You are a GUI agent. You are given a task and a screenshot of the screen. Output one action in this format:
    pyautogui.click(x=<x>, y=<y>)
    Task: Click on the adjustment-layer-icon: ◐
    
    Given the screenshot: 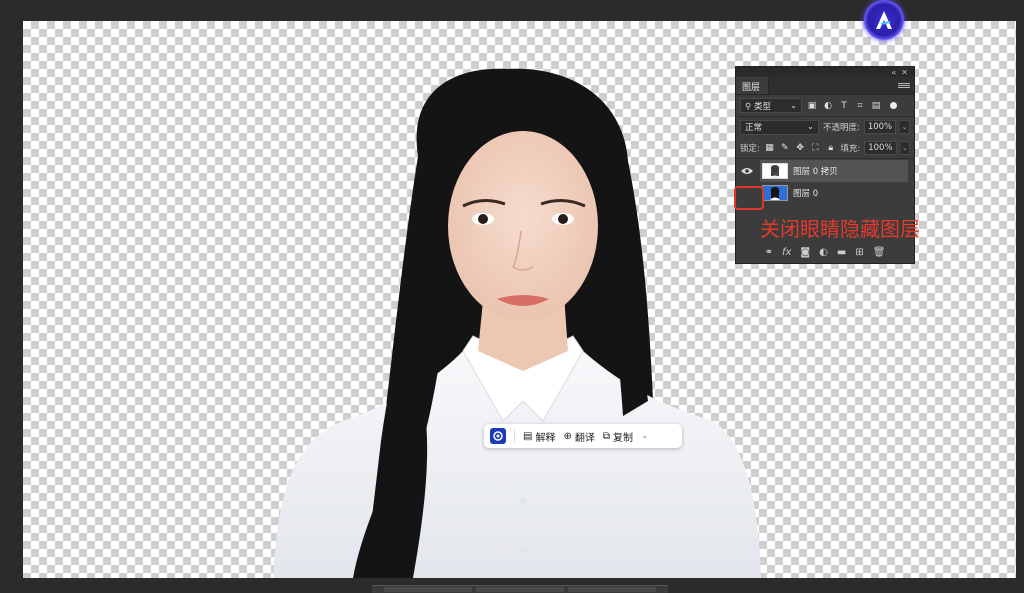 What is the action you would take?
    pyautogui.click(x=823, y=252)
    